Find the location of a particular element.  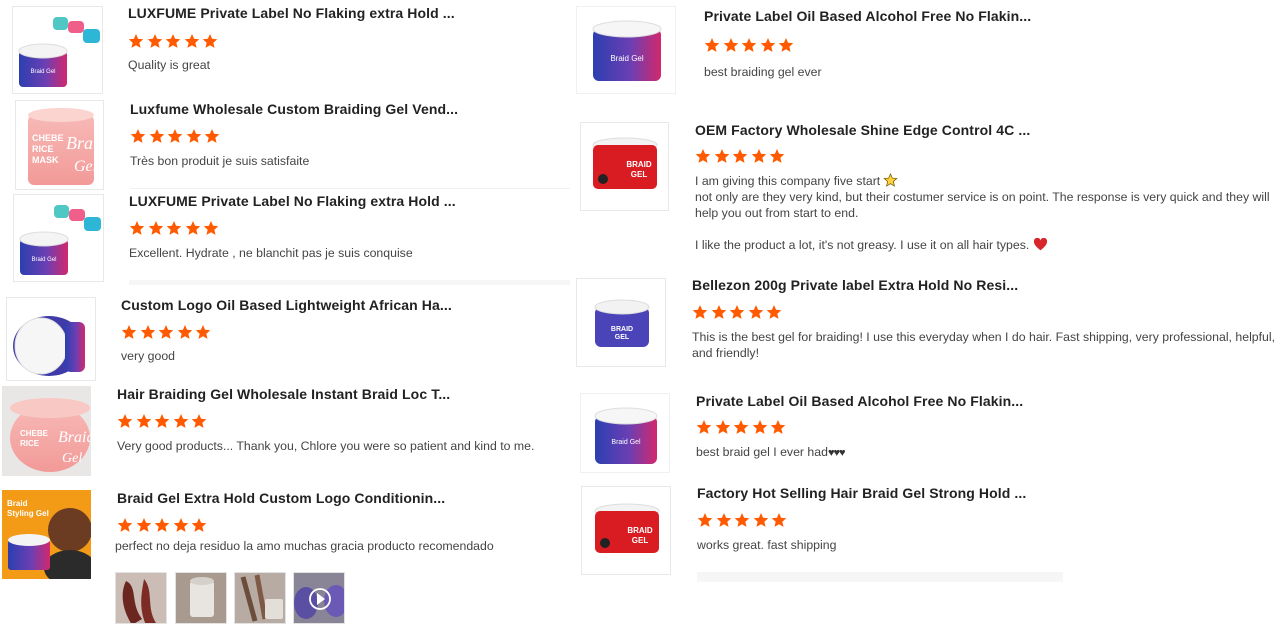

review-text-line: best braid gel I ever had is located at coordinates (762, 452).